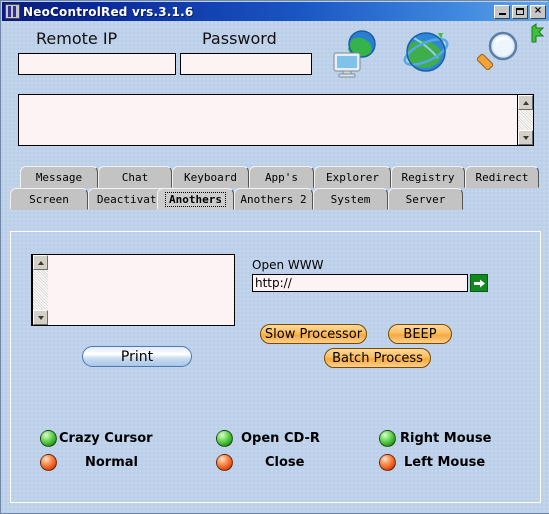 Image resolution: width=549 pixels, height=514 pixels. I want to click on tab-label: Screen, so click(49, 199).